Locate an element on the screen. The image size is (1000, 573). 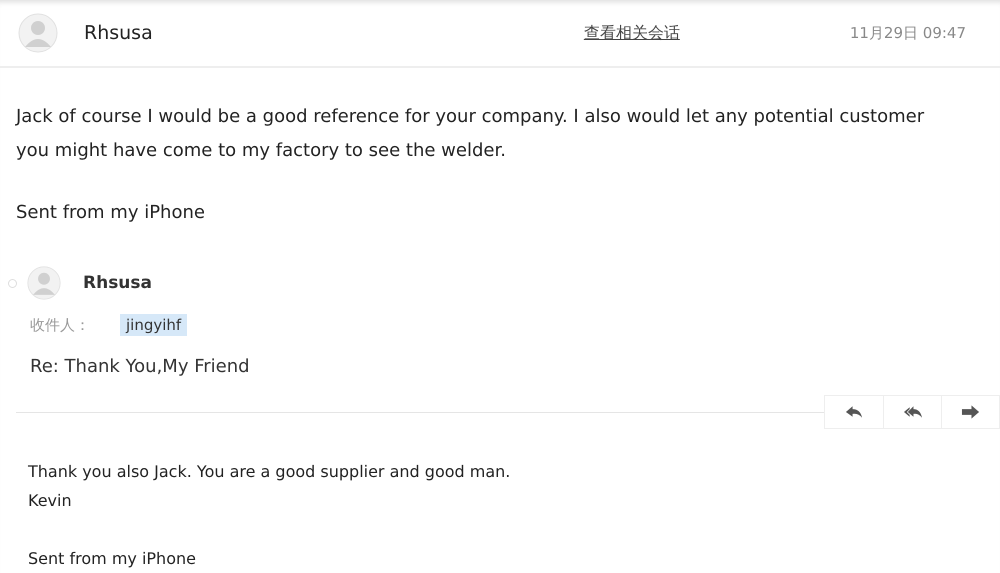
message-subject: Re: Thank You,My Friend is located at coordinates (140, 366).